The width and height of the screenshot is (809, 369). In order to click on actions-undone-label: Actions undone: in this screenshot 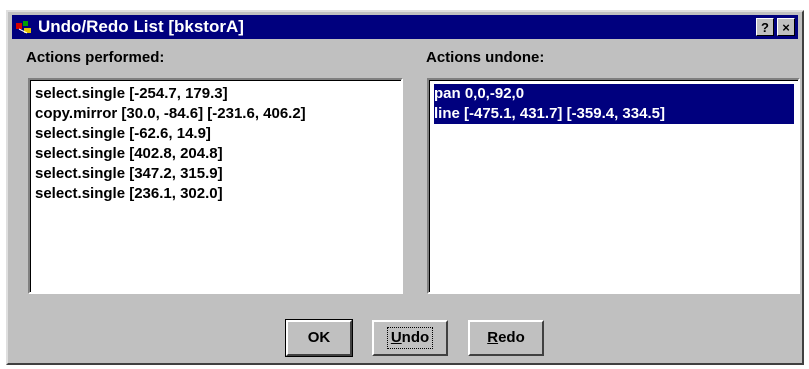, I will do `click(485, 57)`.